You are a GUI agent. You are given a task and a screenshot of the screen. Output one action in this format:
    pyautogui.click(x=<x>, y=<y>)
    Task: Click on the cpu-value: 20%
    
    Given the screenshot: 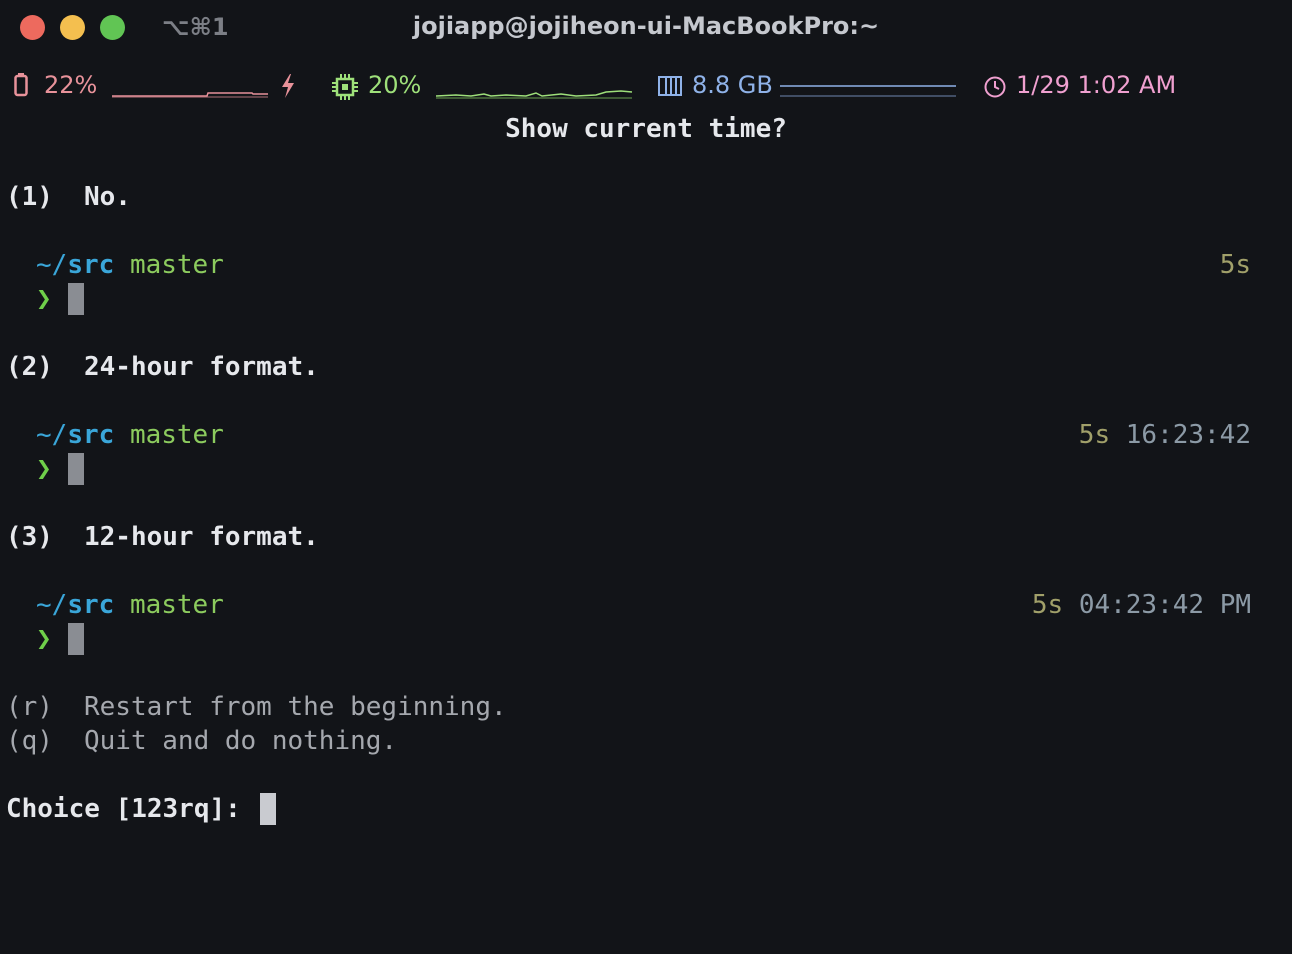 What is the action you would take?
    pyautogui.click(x=395, y=85)
    